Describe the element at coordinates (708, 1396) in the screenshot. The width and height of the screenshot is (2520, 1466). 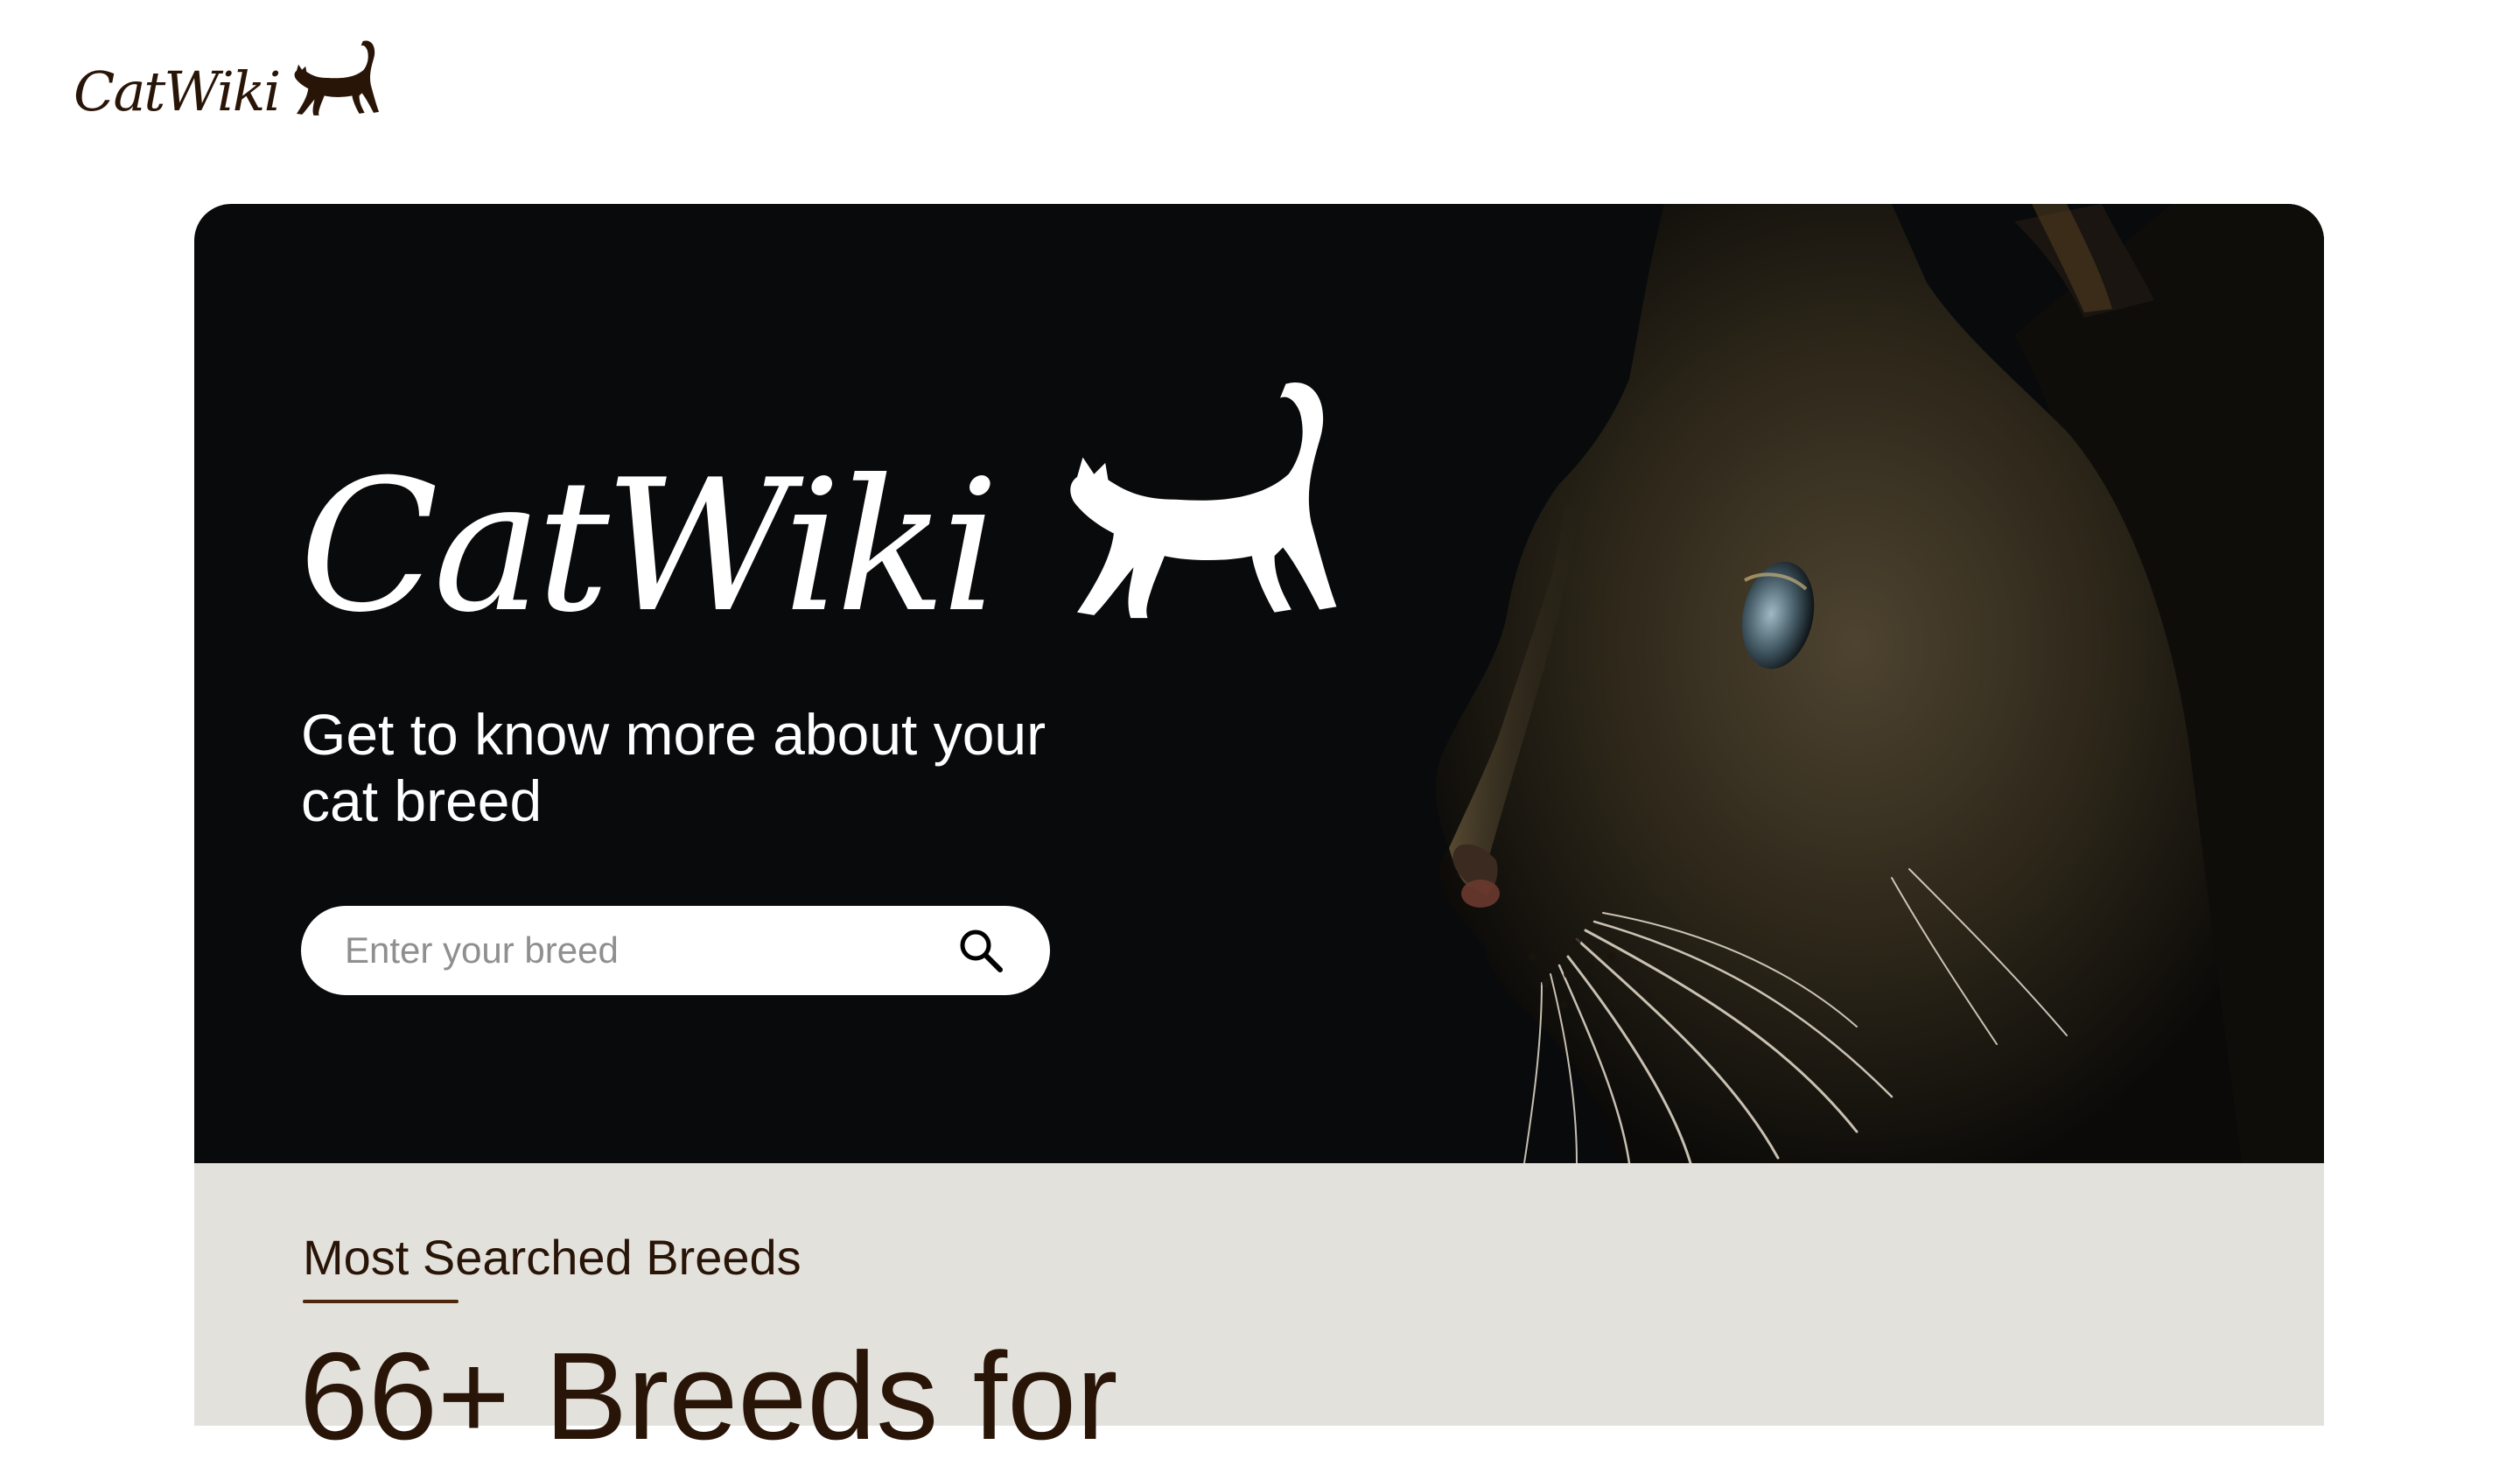
I see `section-headline: 66+ Breeds for` at that location.